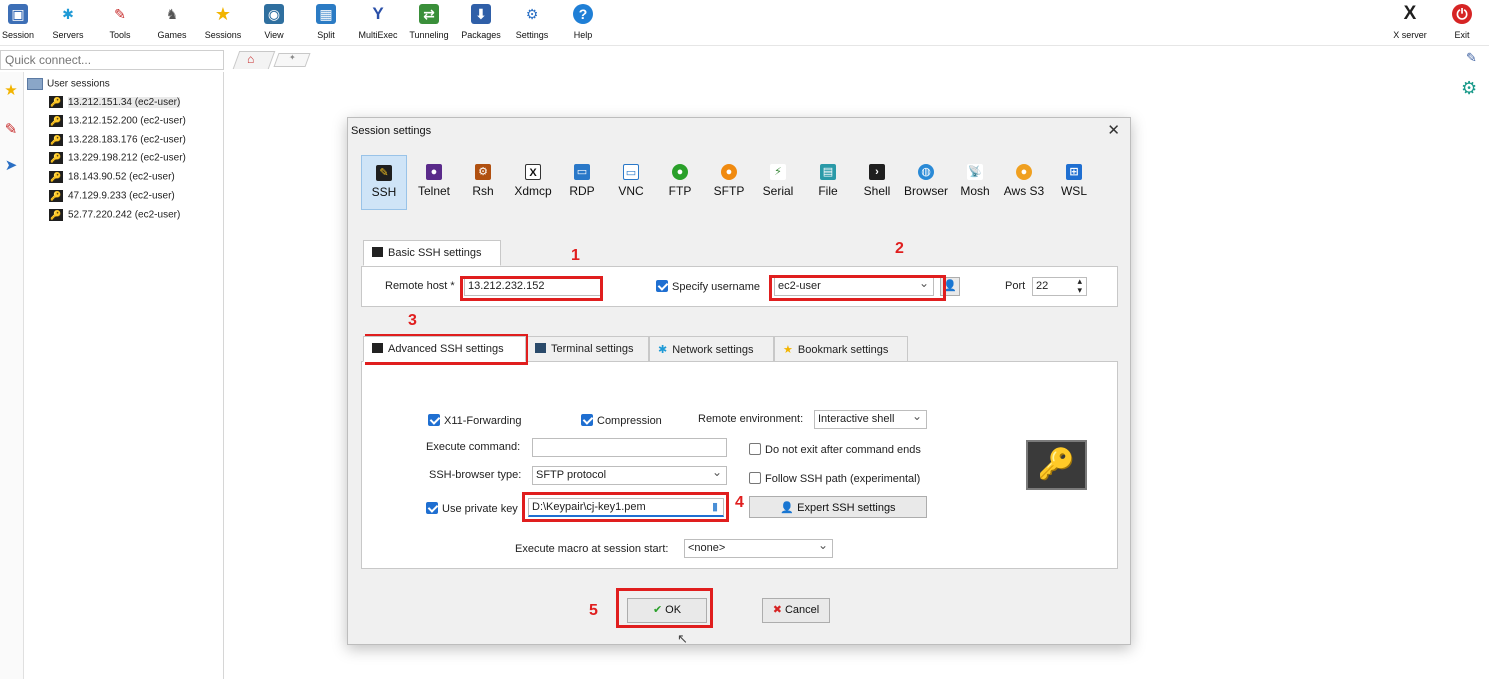 The height and width of the screenshot is (679, 1489). I want to click on tab-advanced-ssh-settings: Advanced SSH settings, so click(444, 349).